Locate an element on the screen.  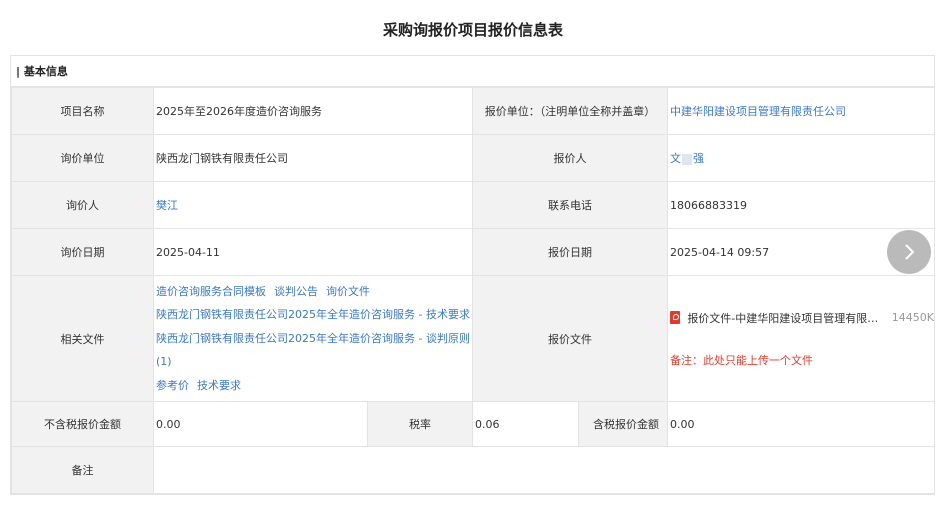
quote-file-size: 14450K is located at coordinates (912, 317).